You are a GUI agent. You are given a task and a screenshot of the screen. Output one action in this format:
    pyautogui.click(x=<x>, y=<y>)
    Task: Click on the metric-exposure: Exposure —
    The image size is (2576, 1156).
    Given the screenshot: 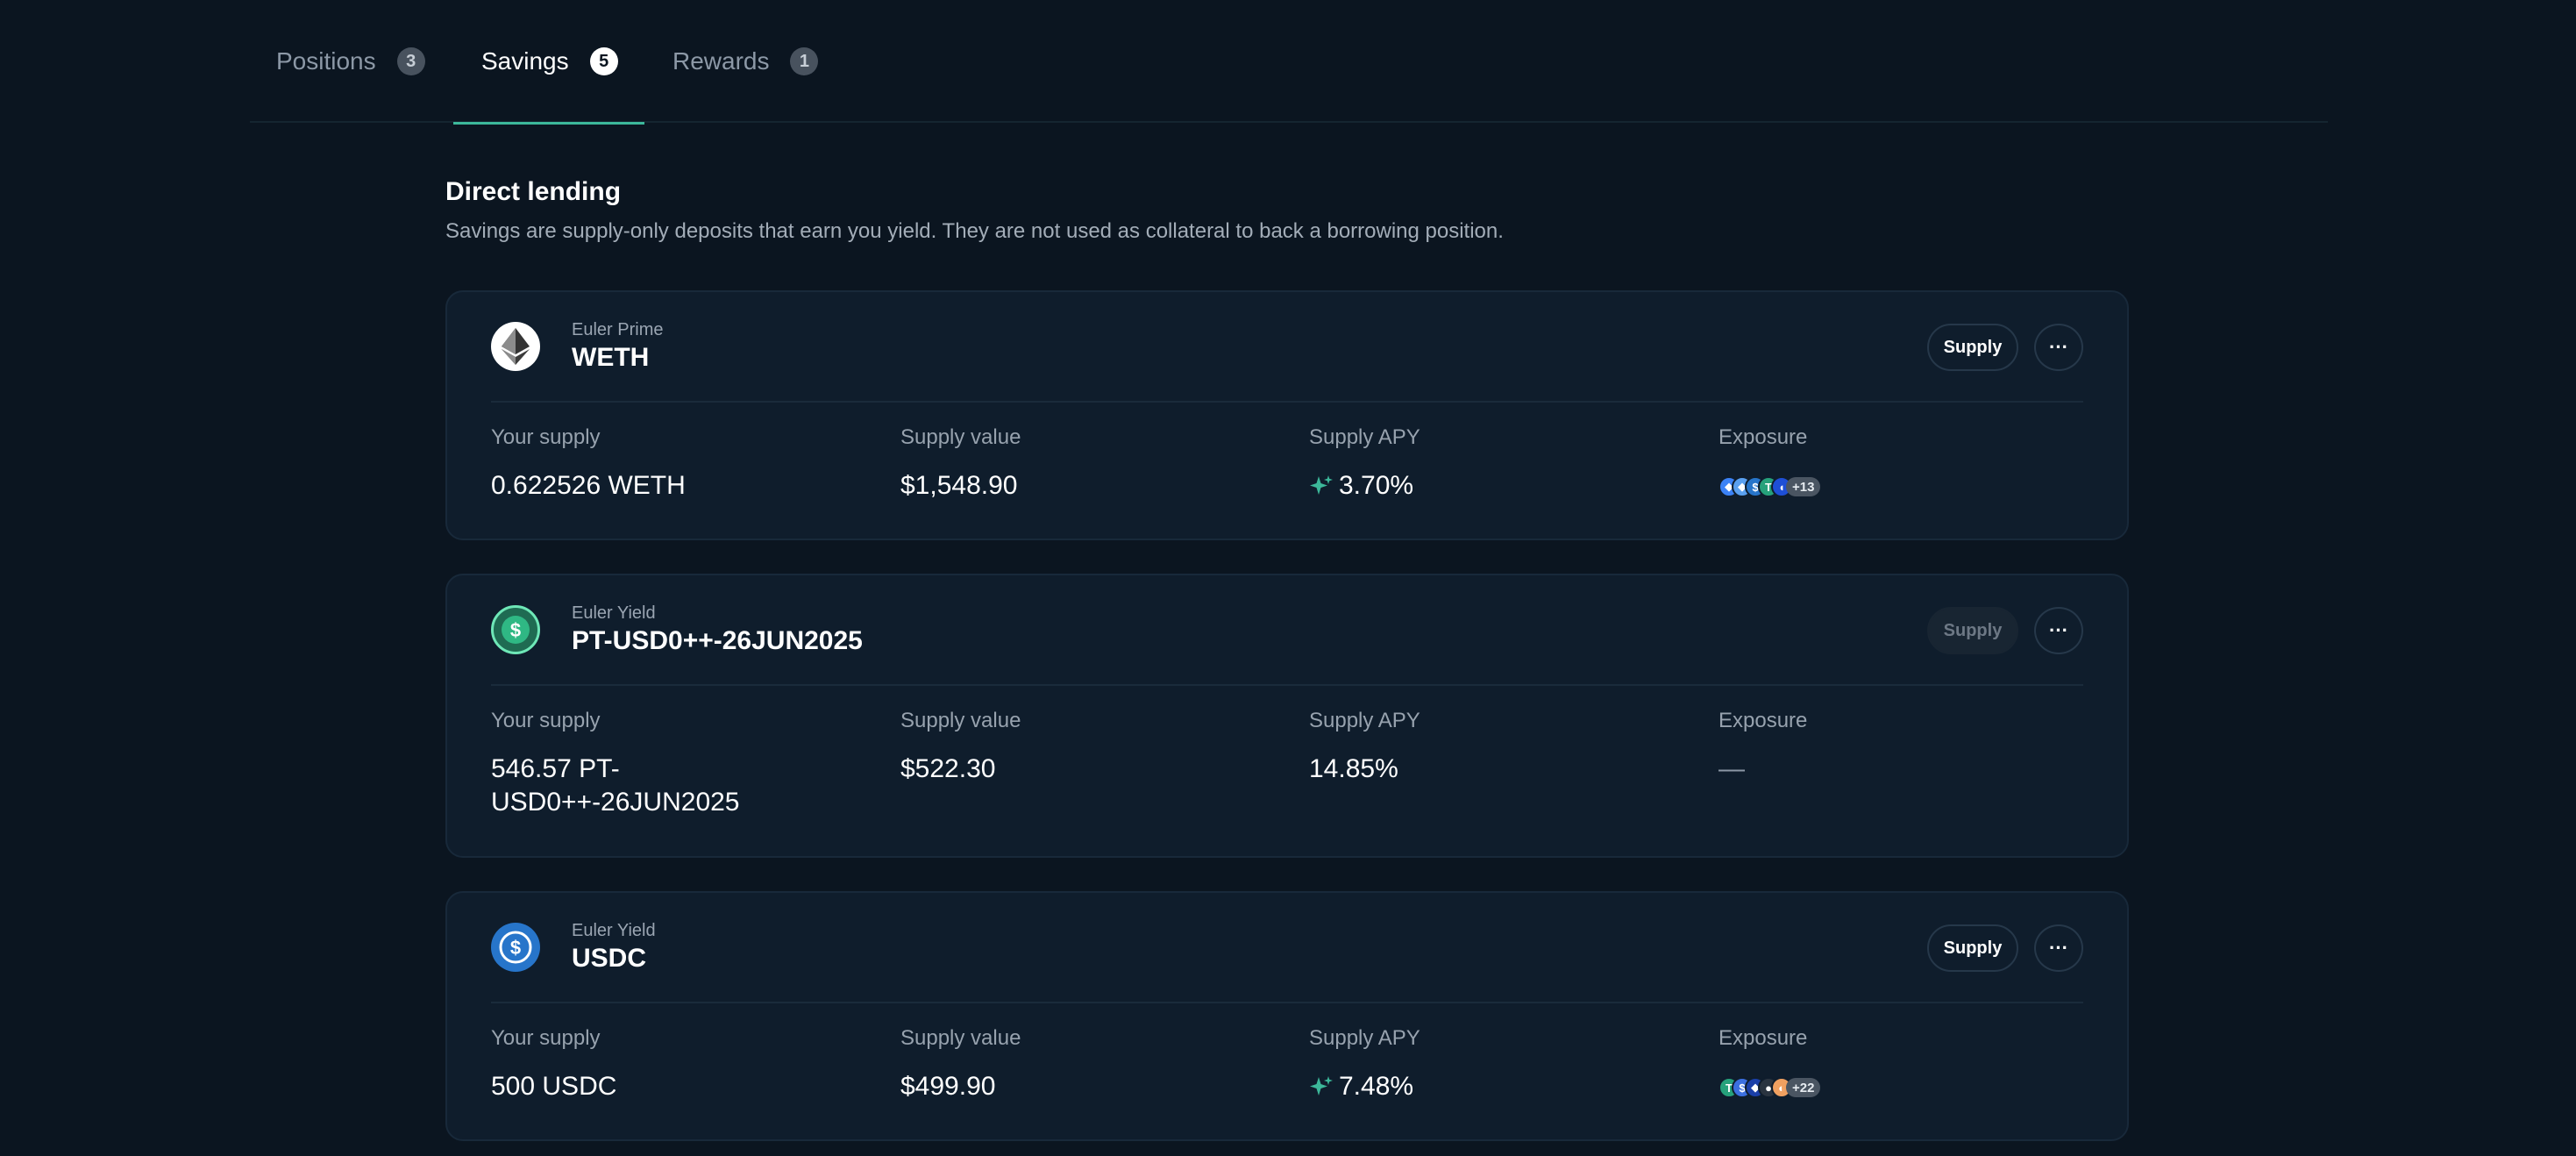 What is the action you would take?
    pyautogui.click(x=1911, y=748)
    